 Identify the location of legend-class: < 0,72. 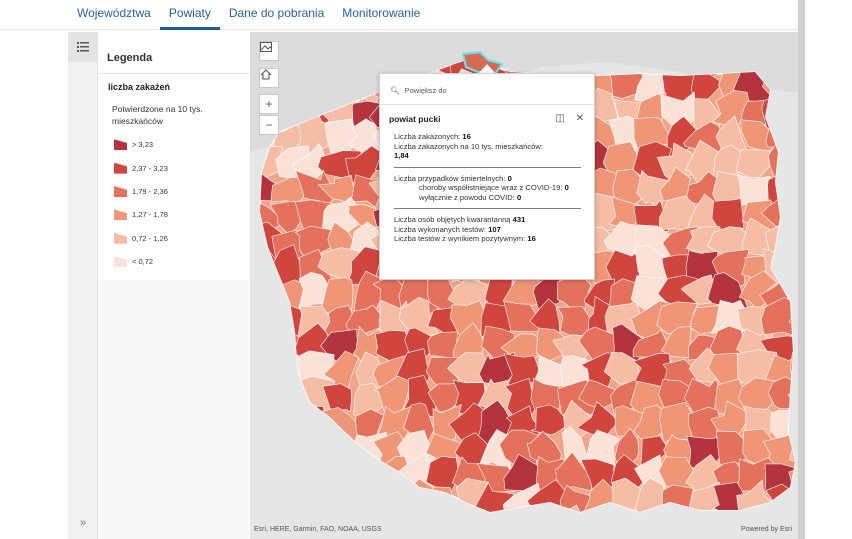
(181, 261).